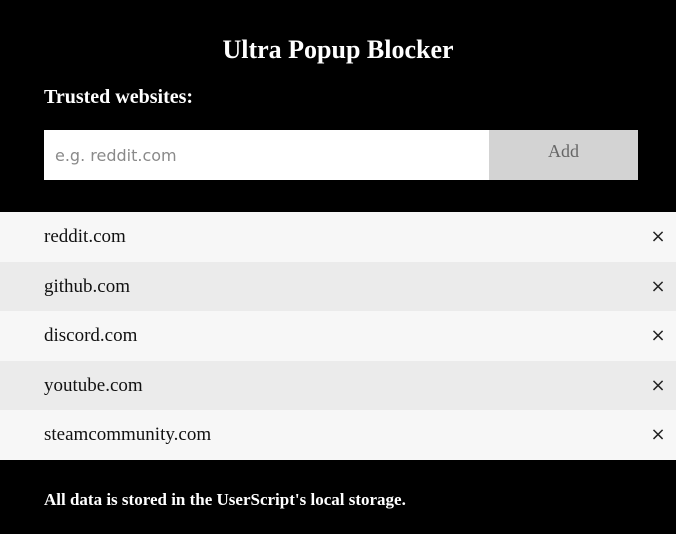 The image size is (676, 534). I want to click on add-site-form: Add, so click(341, 155).